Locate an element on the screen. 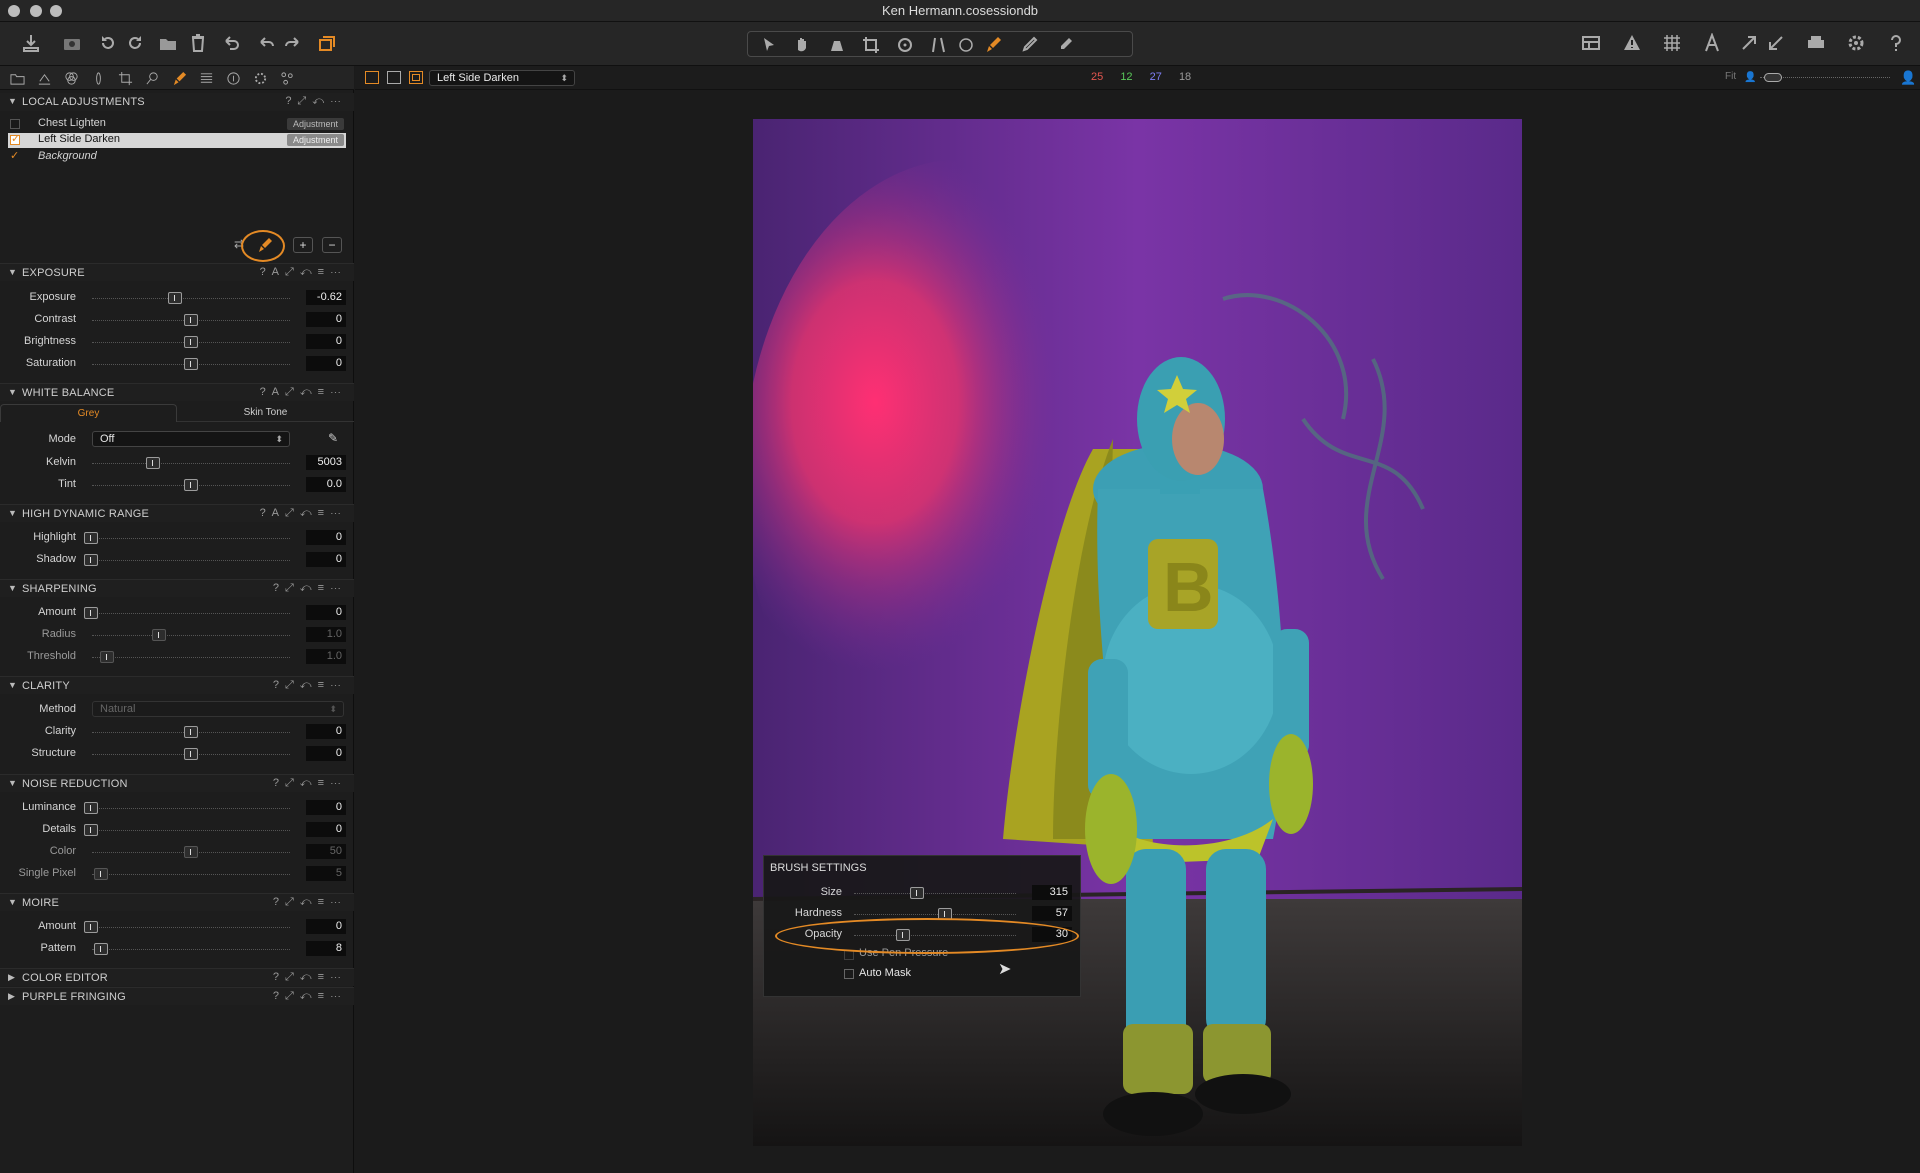  batch-tab-icon is located at coordinates (287, 78).